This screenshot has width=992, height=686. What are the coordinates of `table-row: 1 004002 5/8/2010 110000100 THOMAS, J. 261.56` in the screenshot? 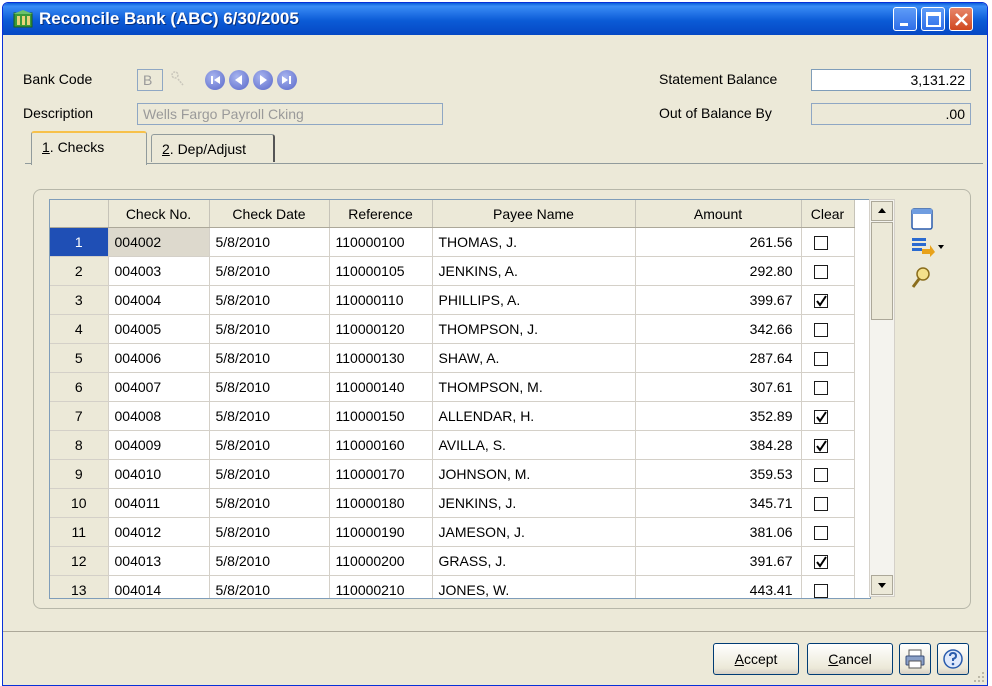 It's located at (452, 242).